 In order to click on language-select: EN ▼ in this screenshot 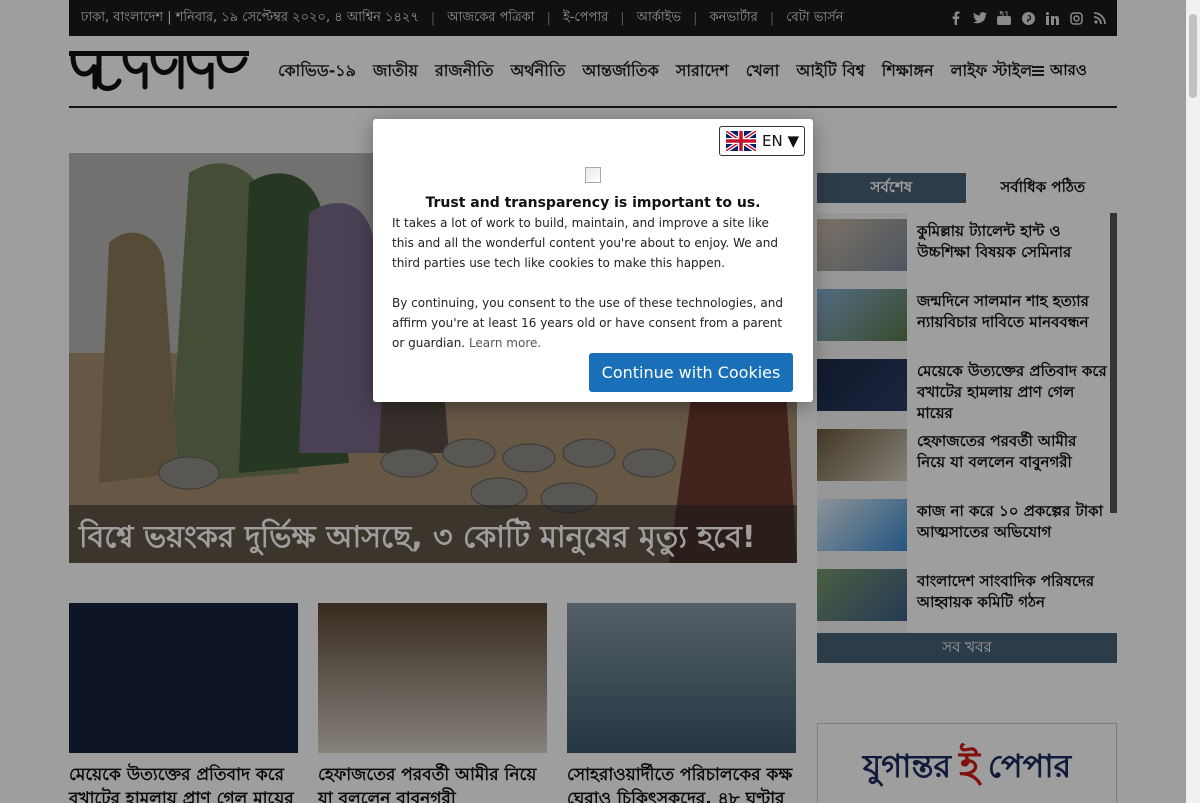, I will do `click(762, 141)`.